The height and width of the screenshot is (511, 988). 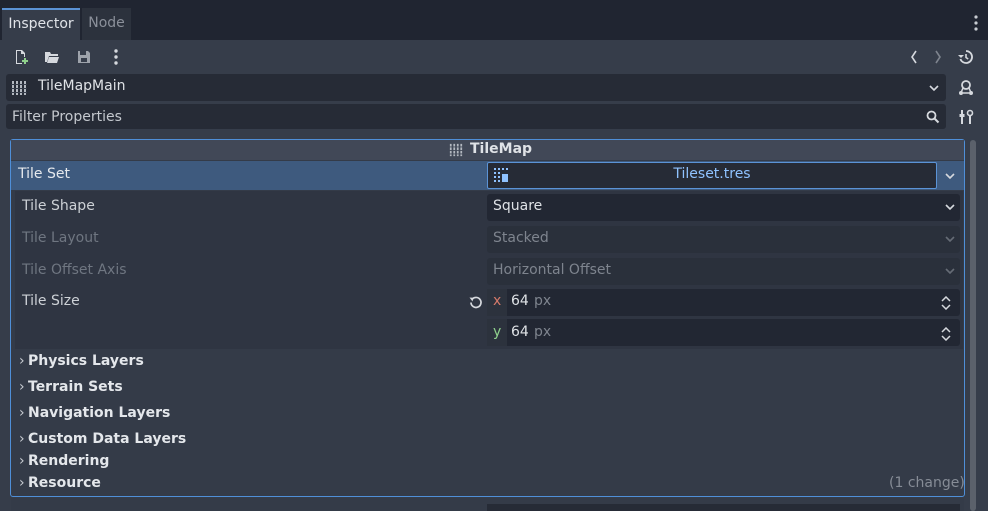 I want to click on node-name: TileMapMain, so click(x=82, y=86).